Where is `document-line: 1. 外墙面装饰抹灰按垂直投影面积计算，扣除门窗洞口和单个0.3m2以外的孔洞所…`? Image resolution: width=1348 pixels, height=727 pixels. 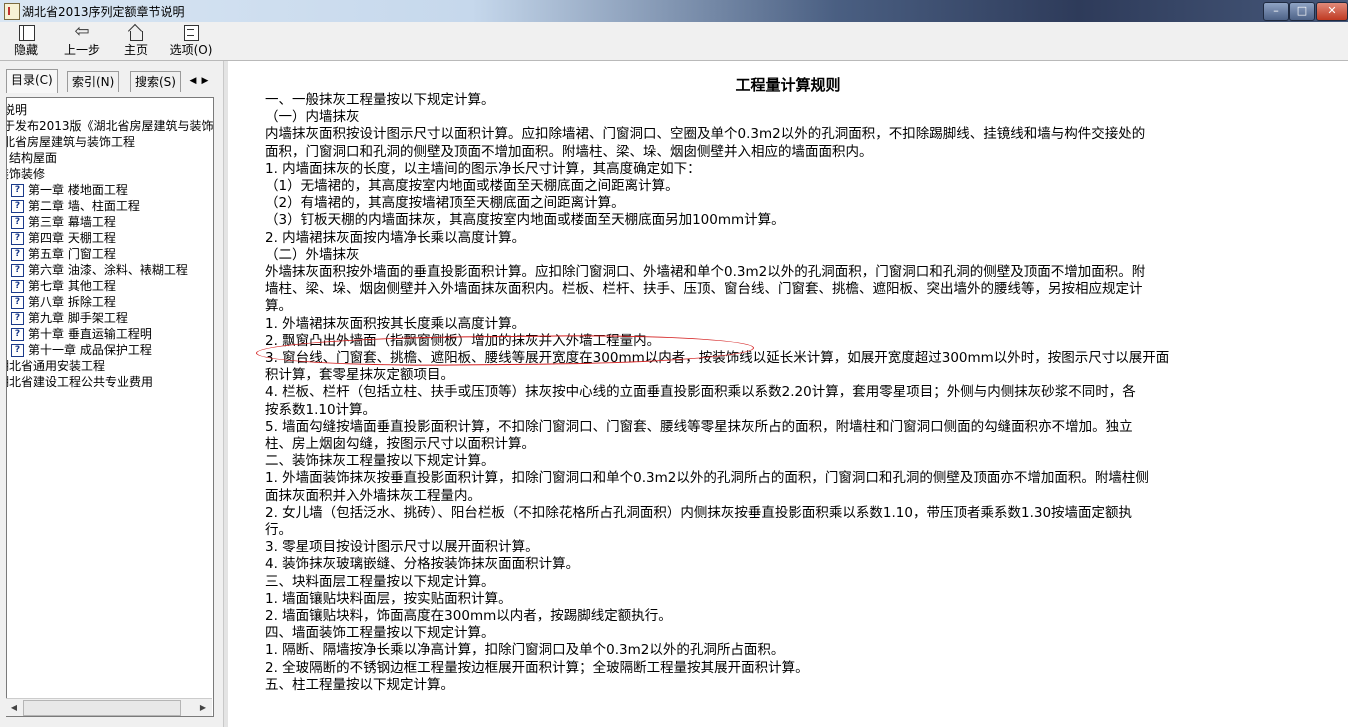
document-line: 1. 外墙面装饰抹灰按垂直投影面积计算，扣除门窗洞口和单个0.3m2以外的孔洞所… is located at coordinates (707, 478).